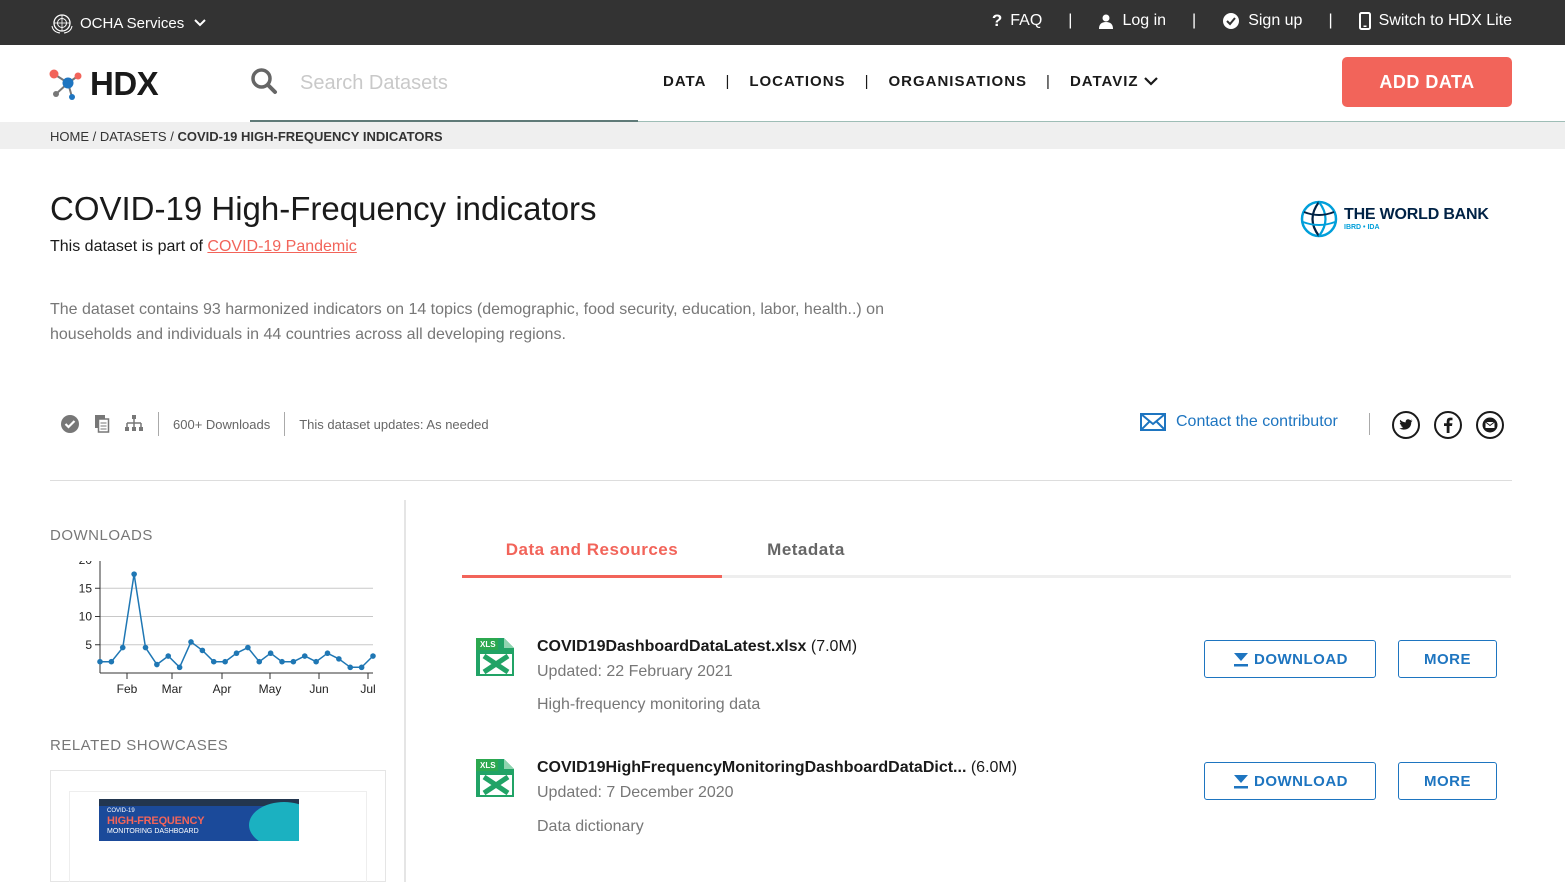 This screenshot has width=1565, height=882. What do you see at coordinates (649, 704) in the screenshot?
I see `resource-description: High-frequency monitoring data` at bounding box center [649, 704].